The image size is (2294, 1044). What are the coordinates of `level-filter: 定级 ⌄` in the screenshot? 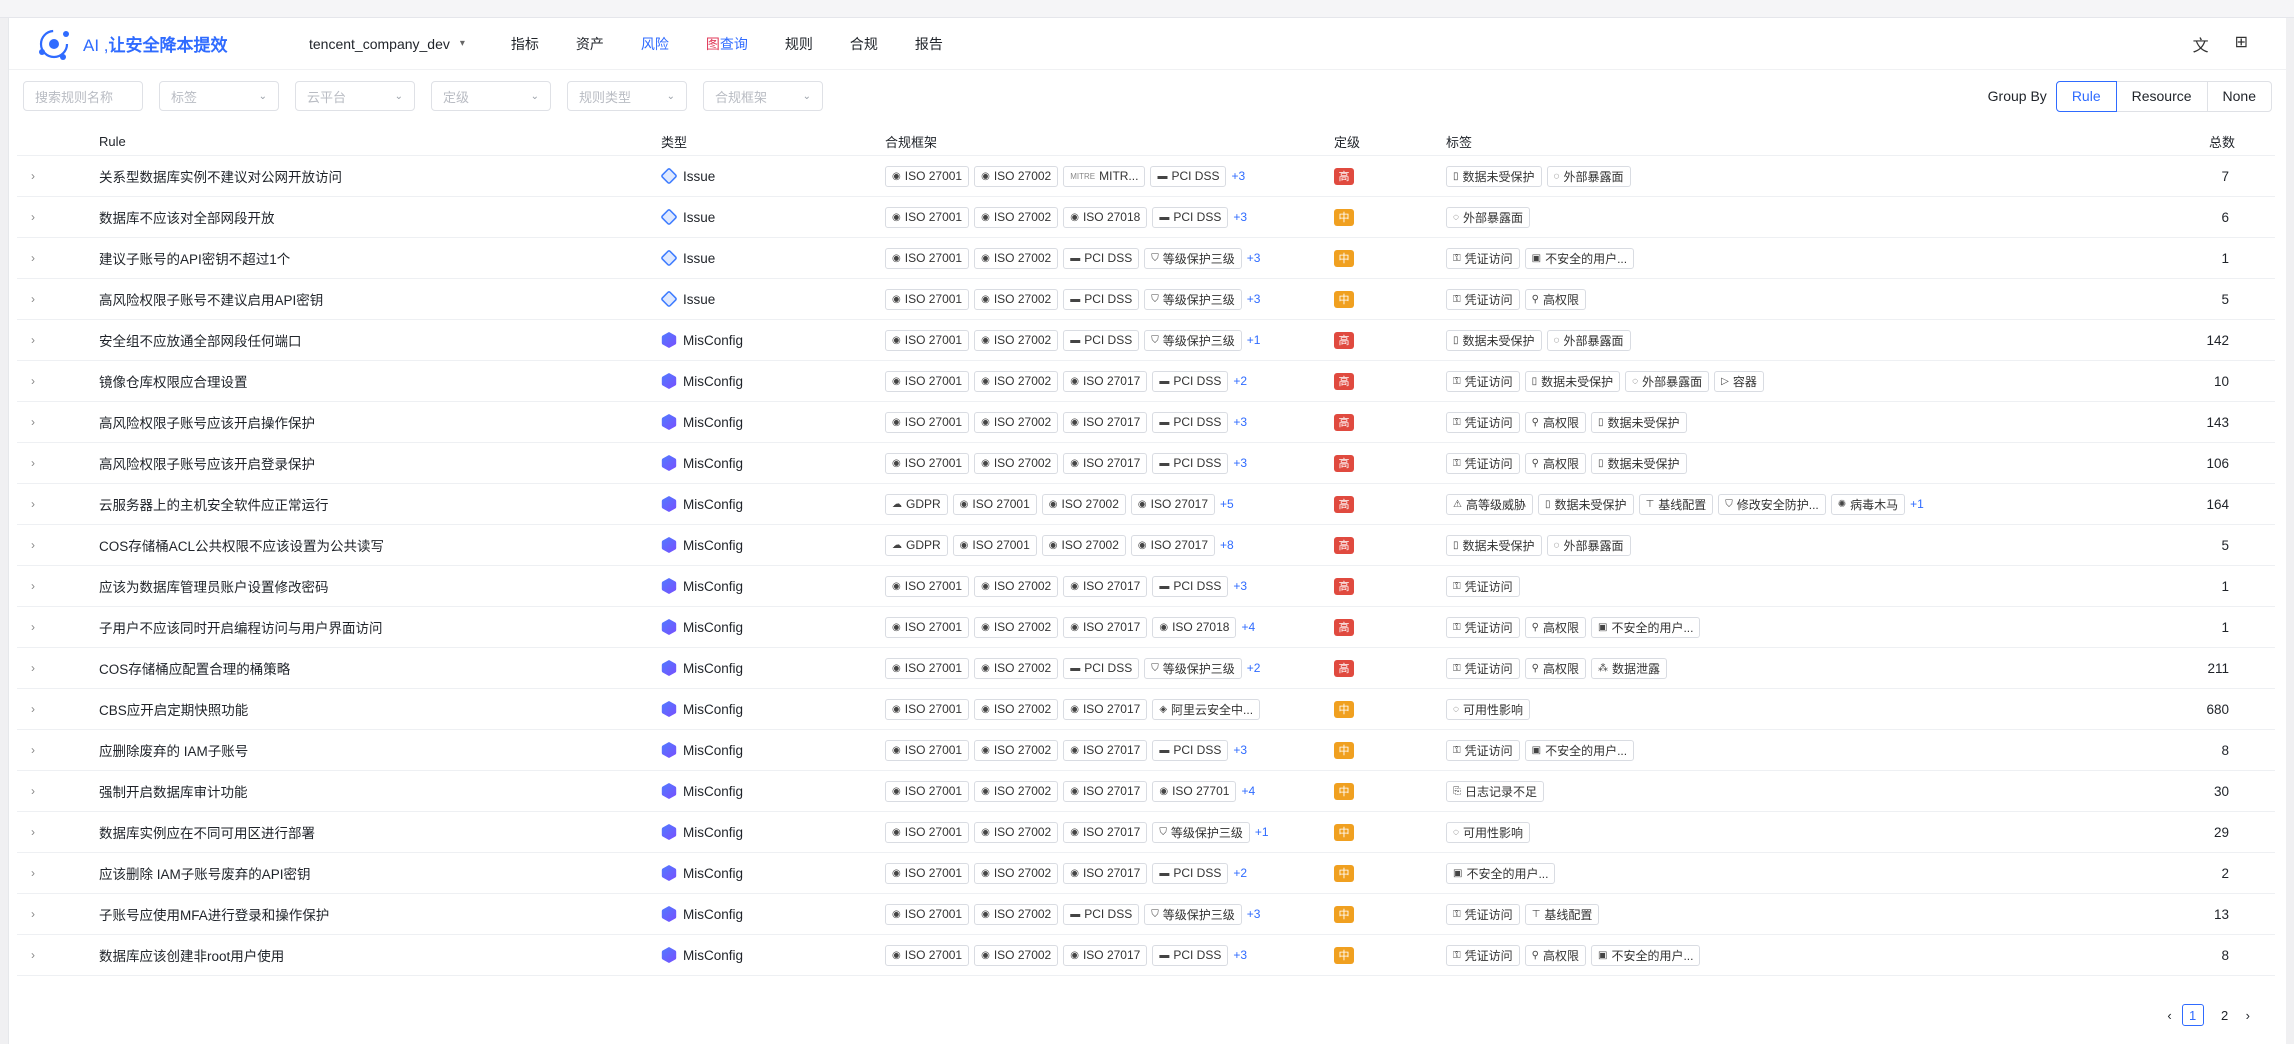 It's located at (491, 96).